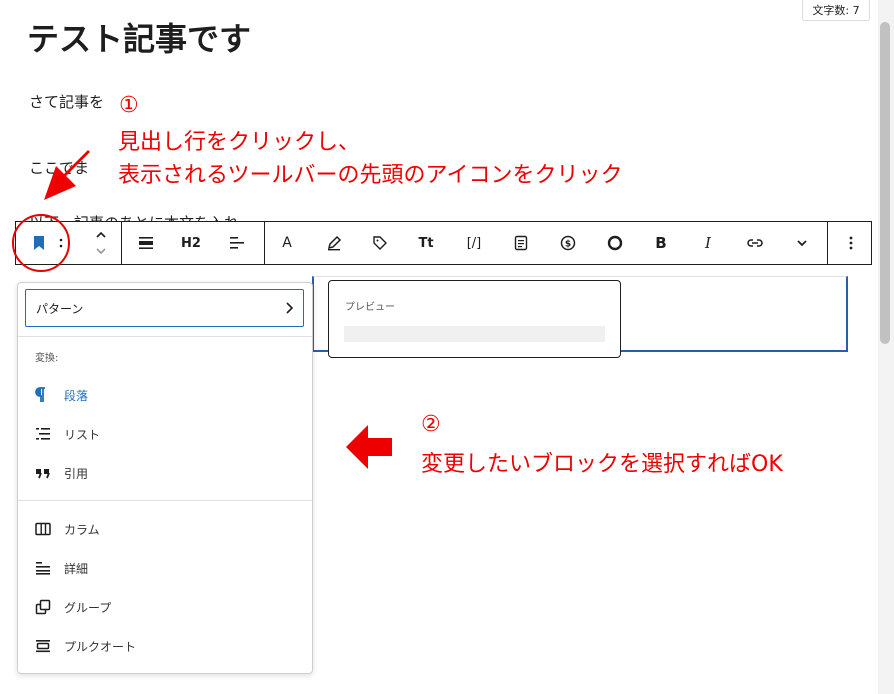 This screenshot has height=694, width=894. What do you see at coordinates (43, 434) in the screenshot?
I see `list-icon` at bounding box center [43, 434].